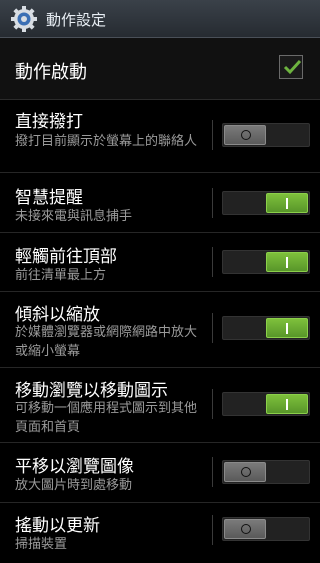  What do you see at coordinates (160, 262) in the screenshot?
I see `setting-row-double-tap-top: 輕觸前往頂部 前往清單最上方` at bounding box center [160, 262].